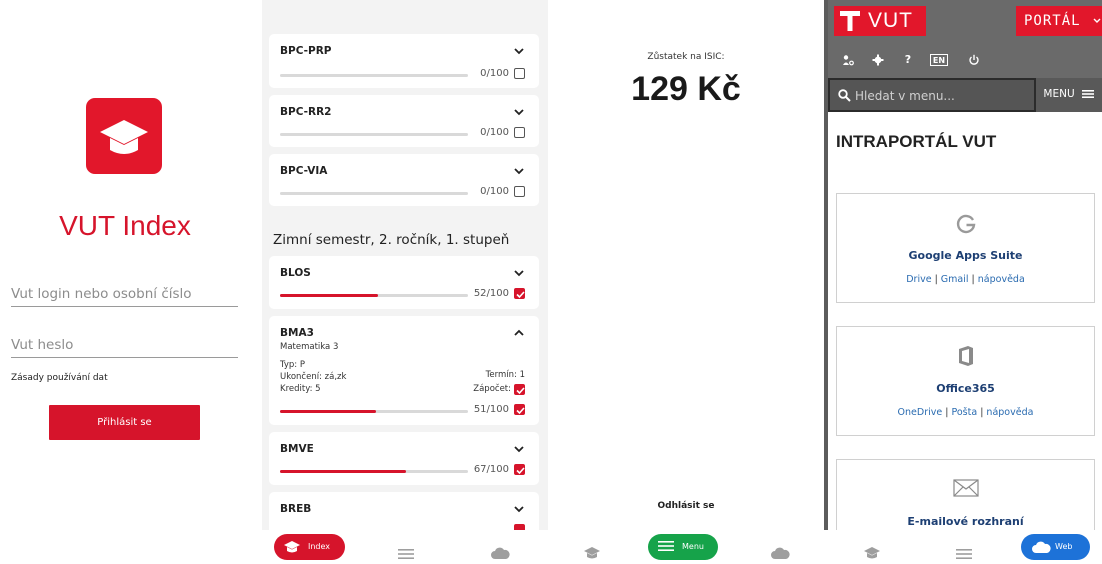  Describe the element at coordinates (955, 279) in the screenshot. I see `gmail-link: Gmail` at that location.